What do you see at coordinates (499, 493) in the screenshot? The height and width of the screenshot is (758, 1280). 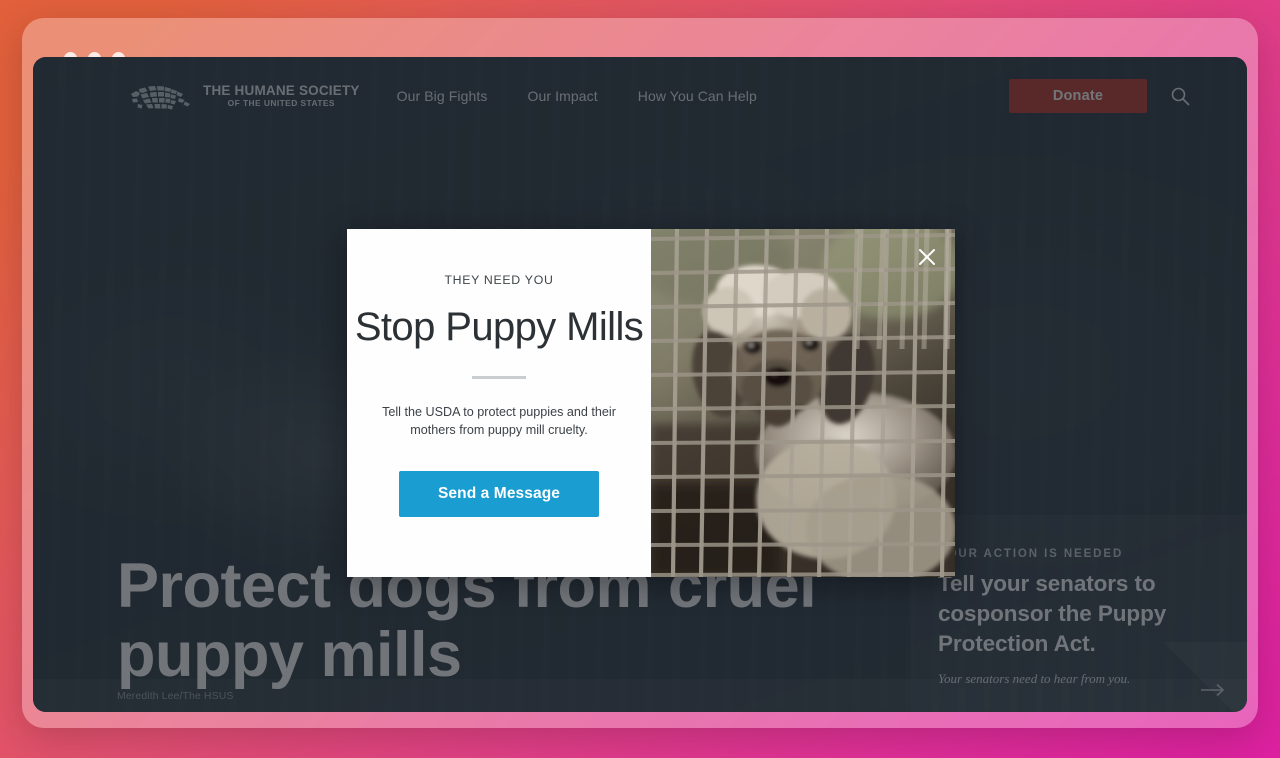 I see `send-a-message-button: Send a Message` at bounding box center [499, 493].